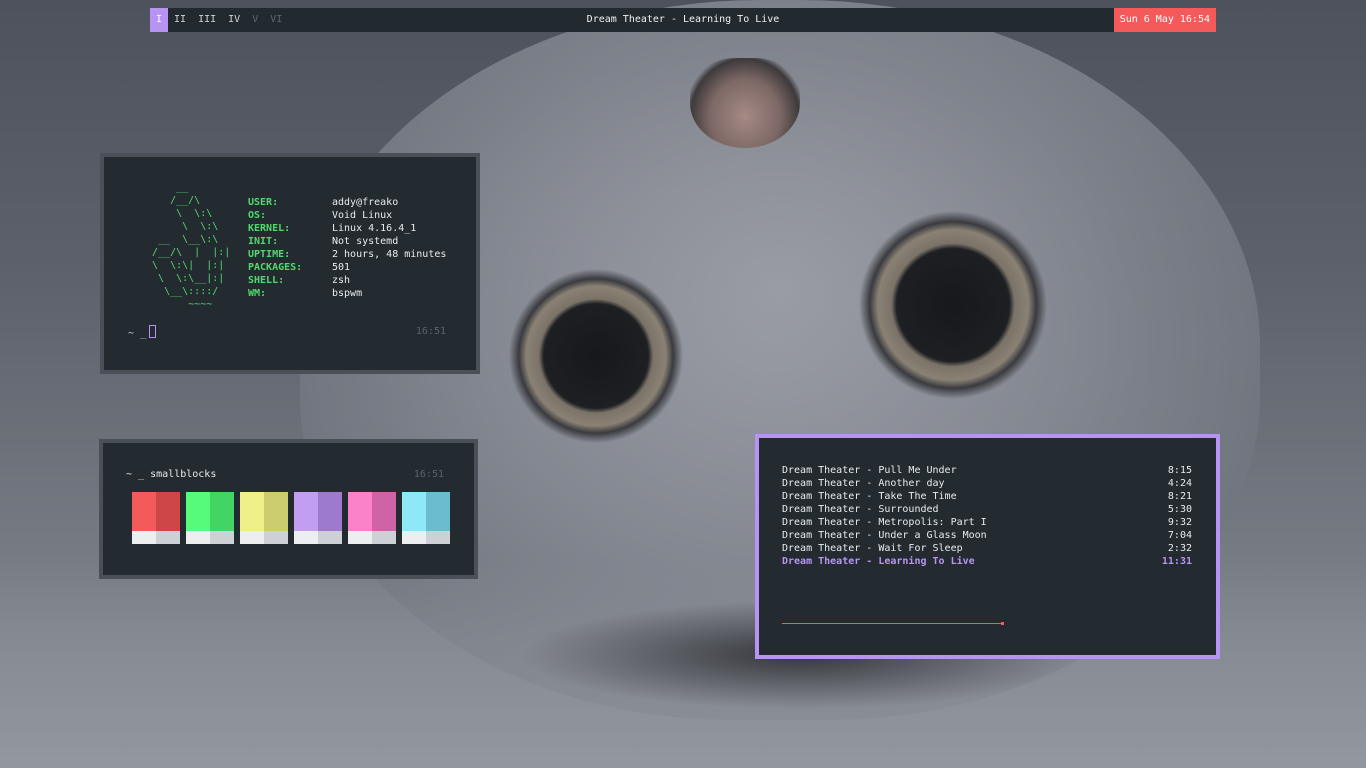 This screenshot has width=1366, height=768. I want to click on workspace-2: II, so click(180, 20).